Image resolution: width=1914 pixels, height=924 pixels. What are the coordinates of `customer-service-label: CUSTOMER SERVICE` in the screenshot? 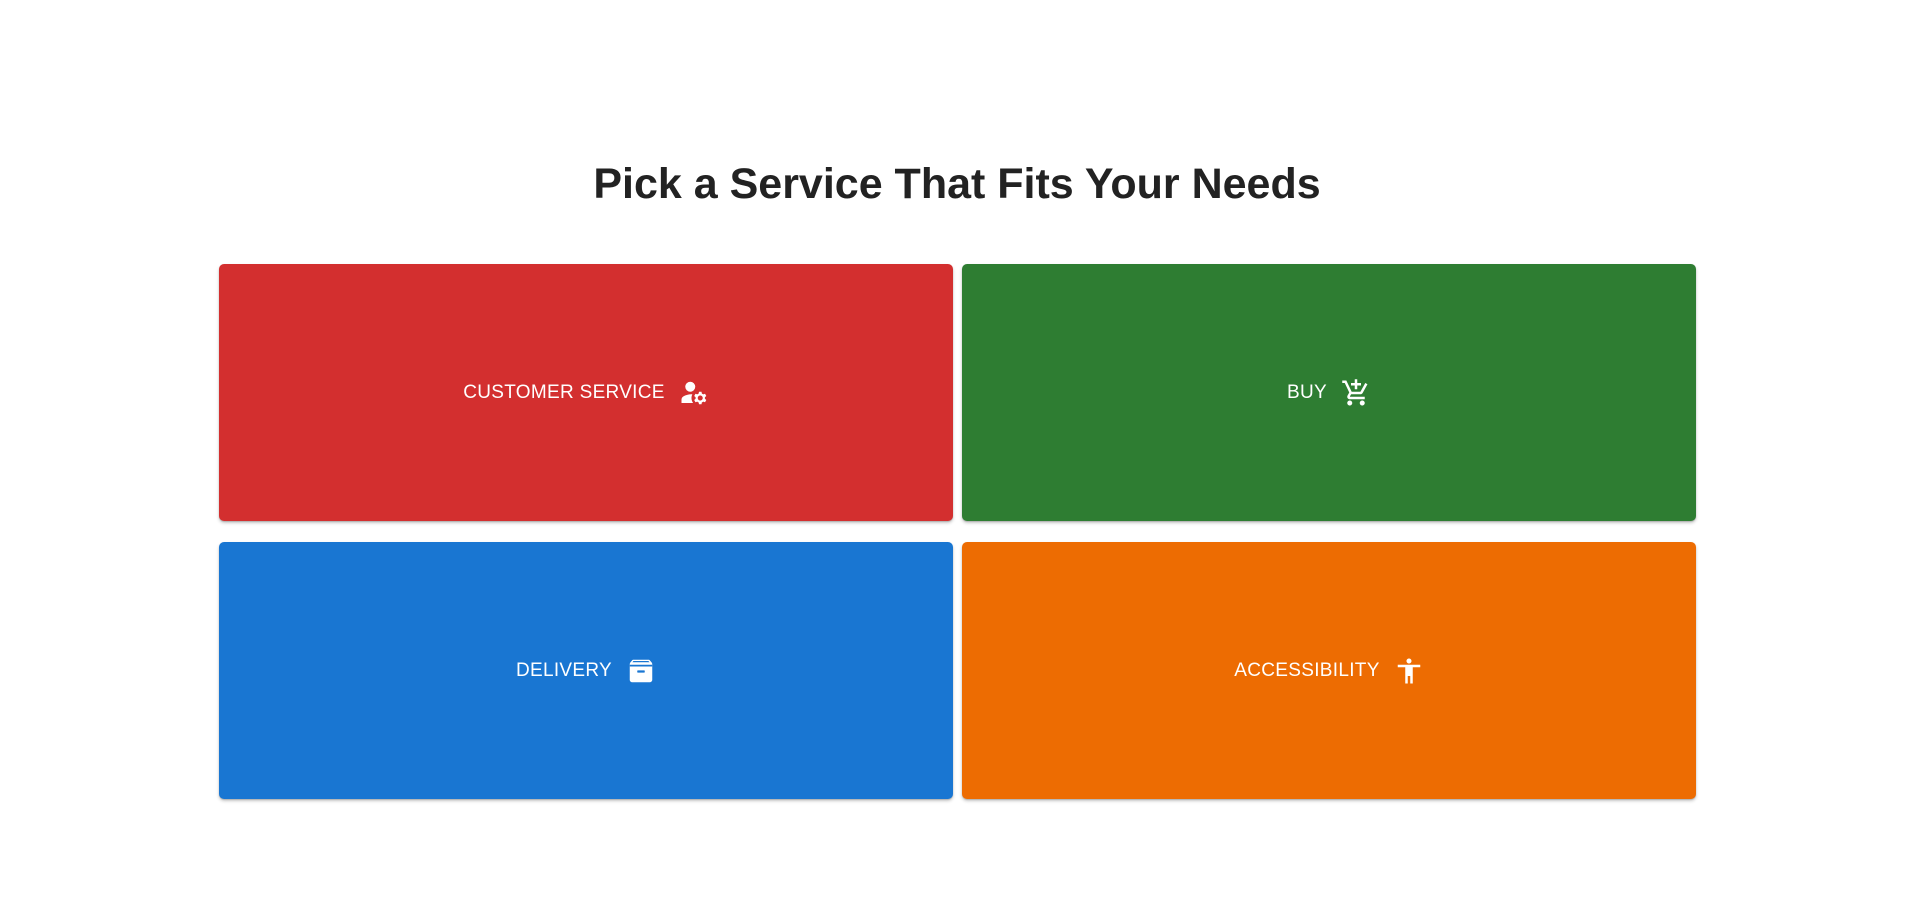 It's located at (564, 392).